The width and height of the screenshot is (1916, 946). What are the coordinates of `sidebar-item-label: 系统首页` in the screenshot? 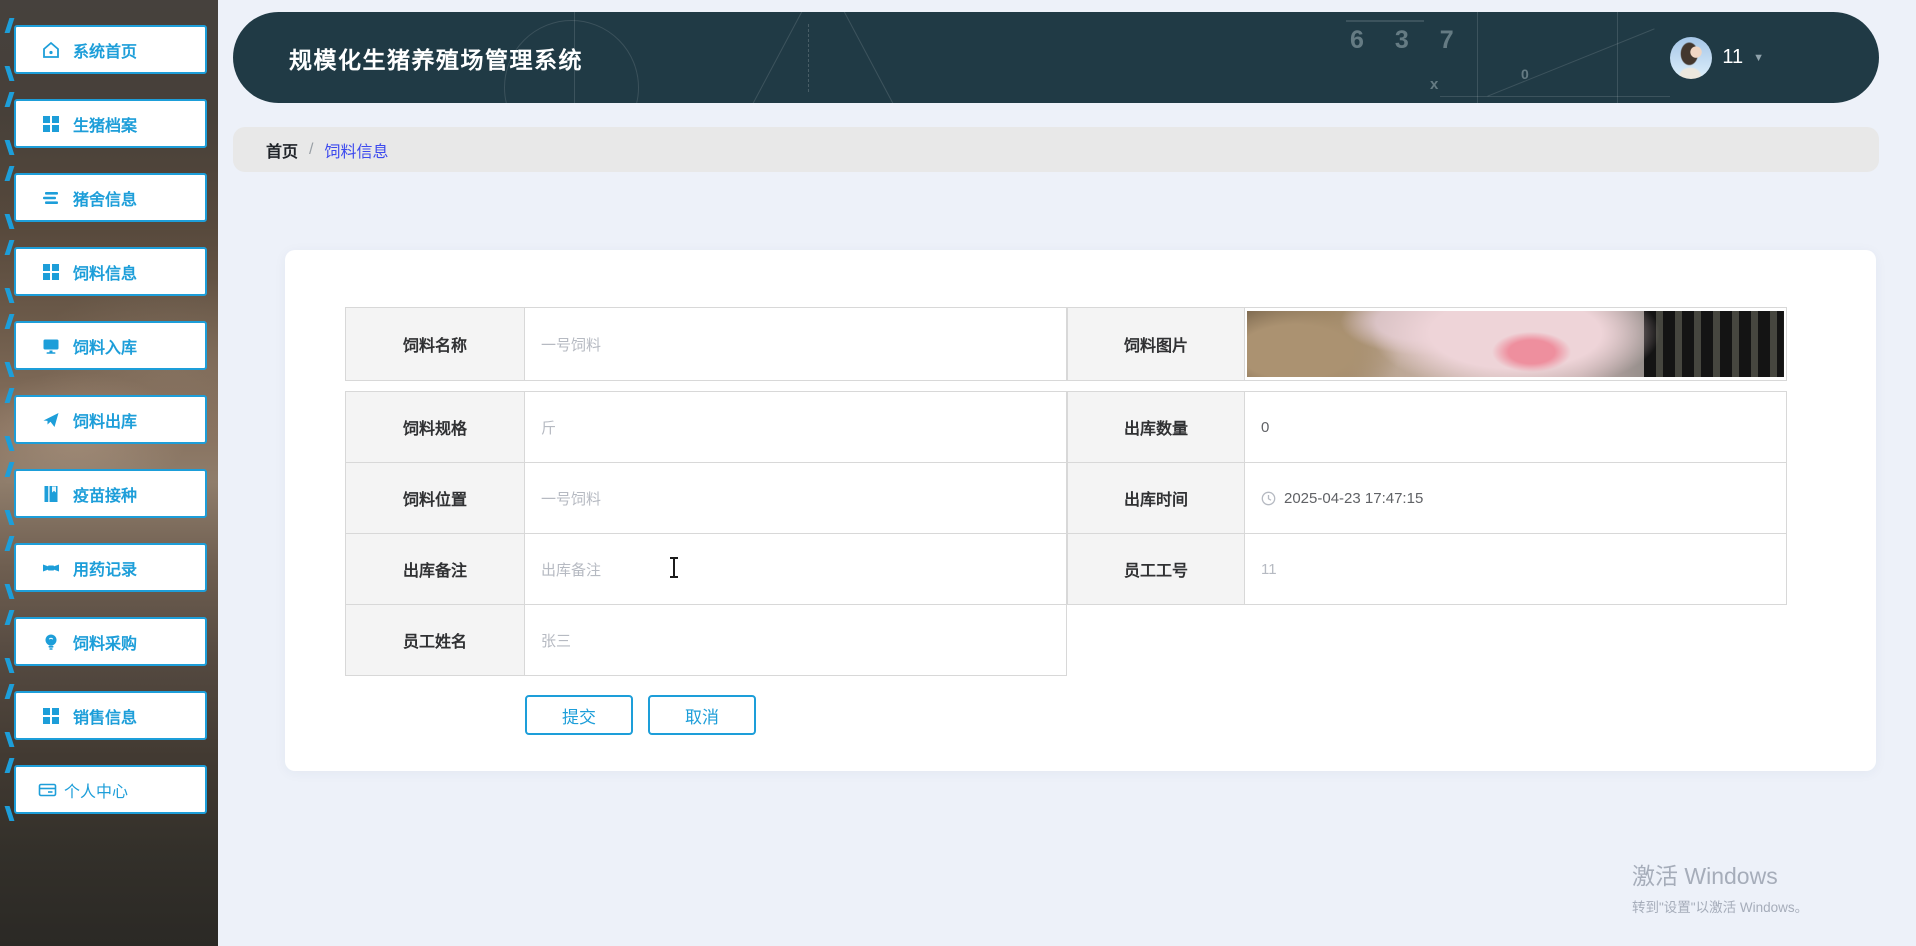 It's located at (105, 52).